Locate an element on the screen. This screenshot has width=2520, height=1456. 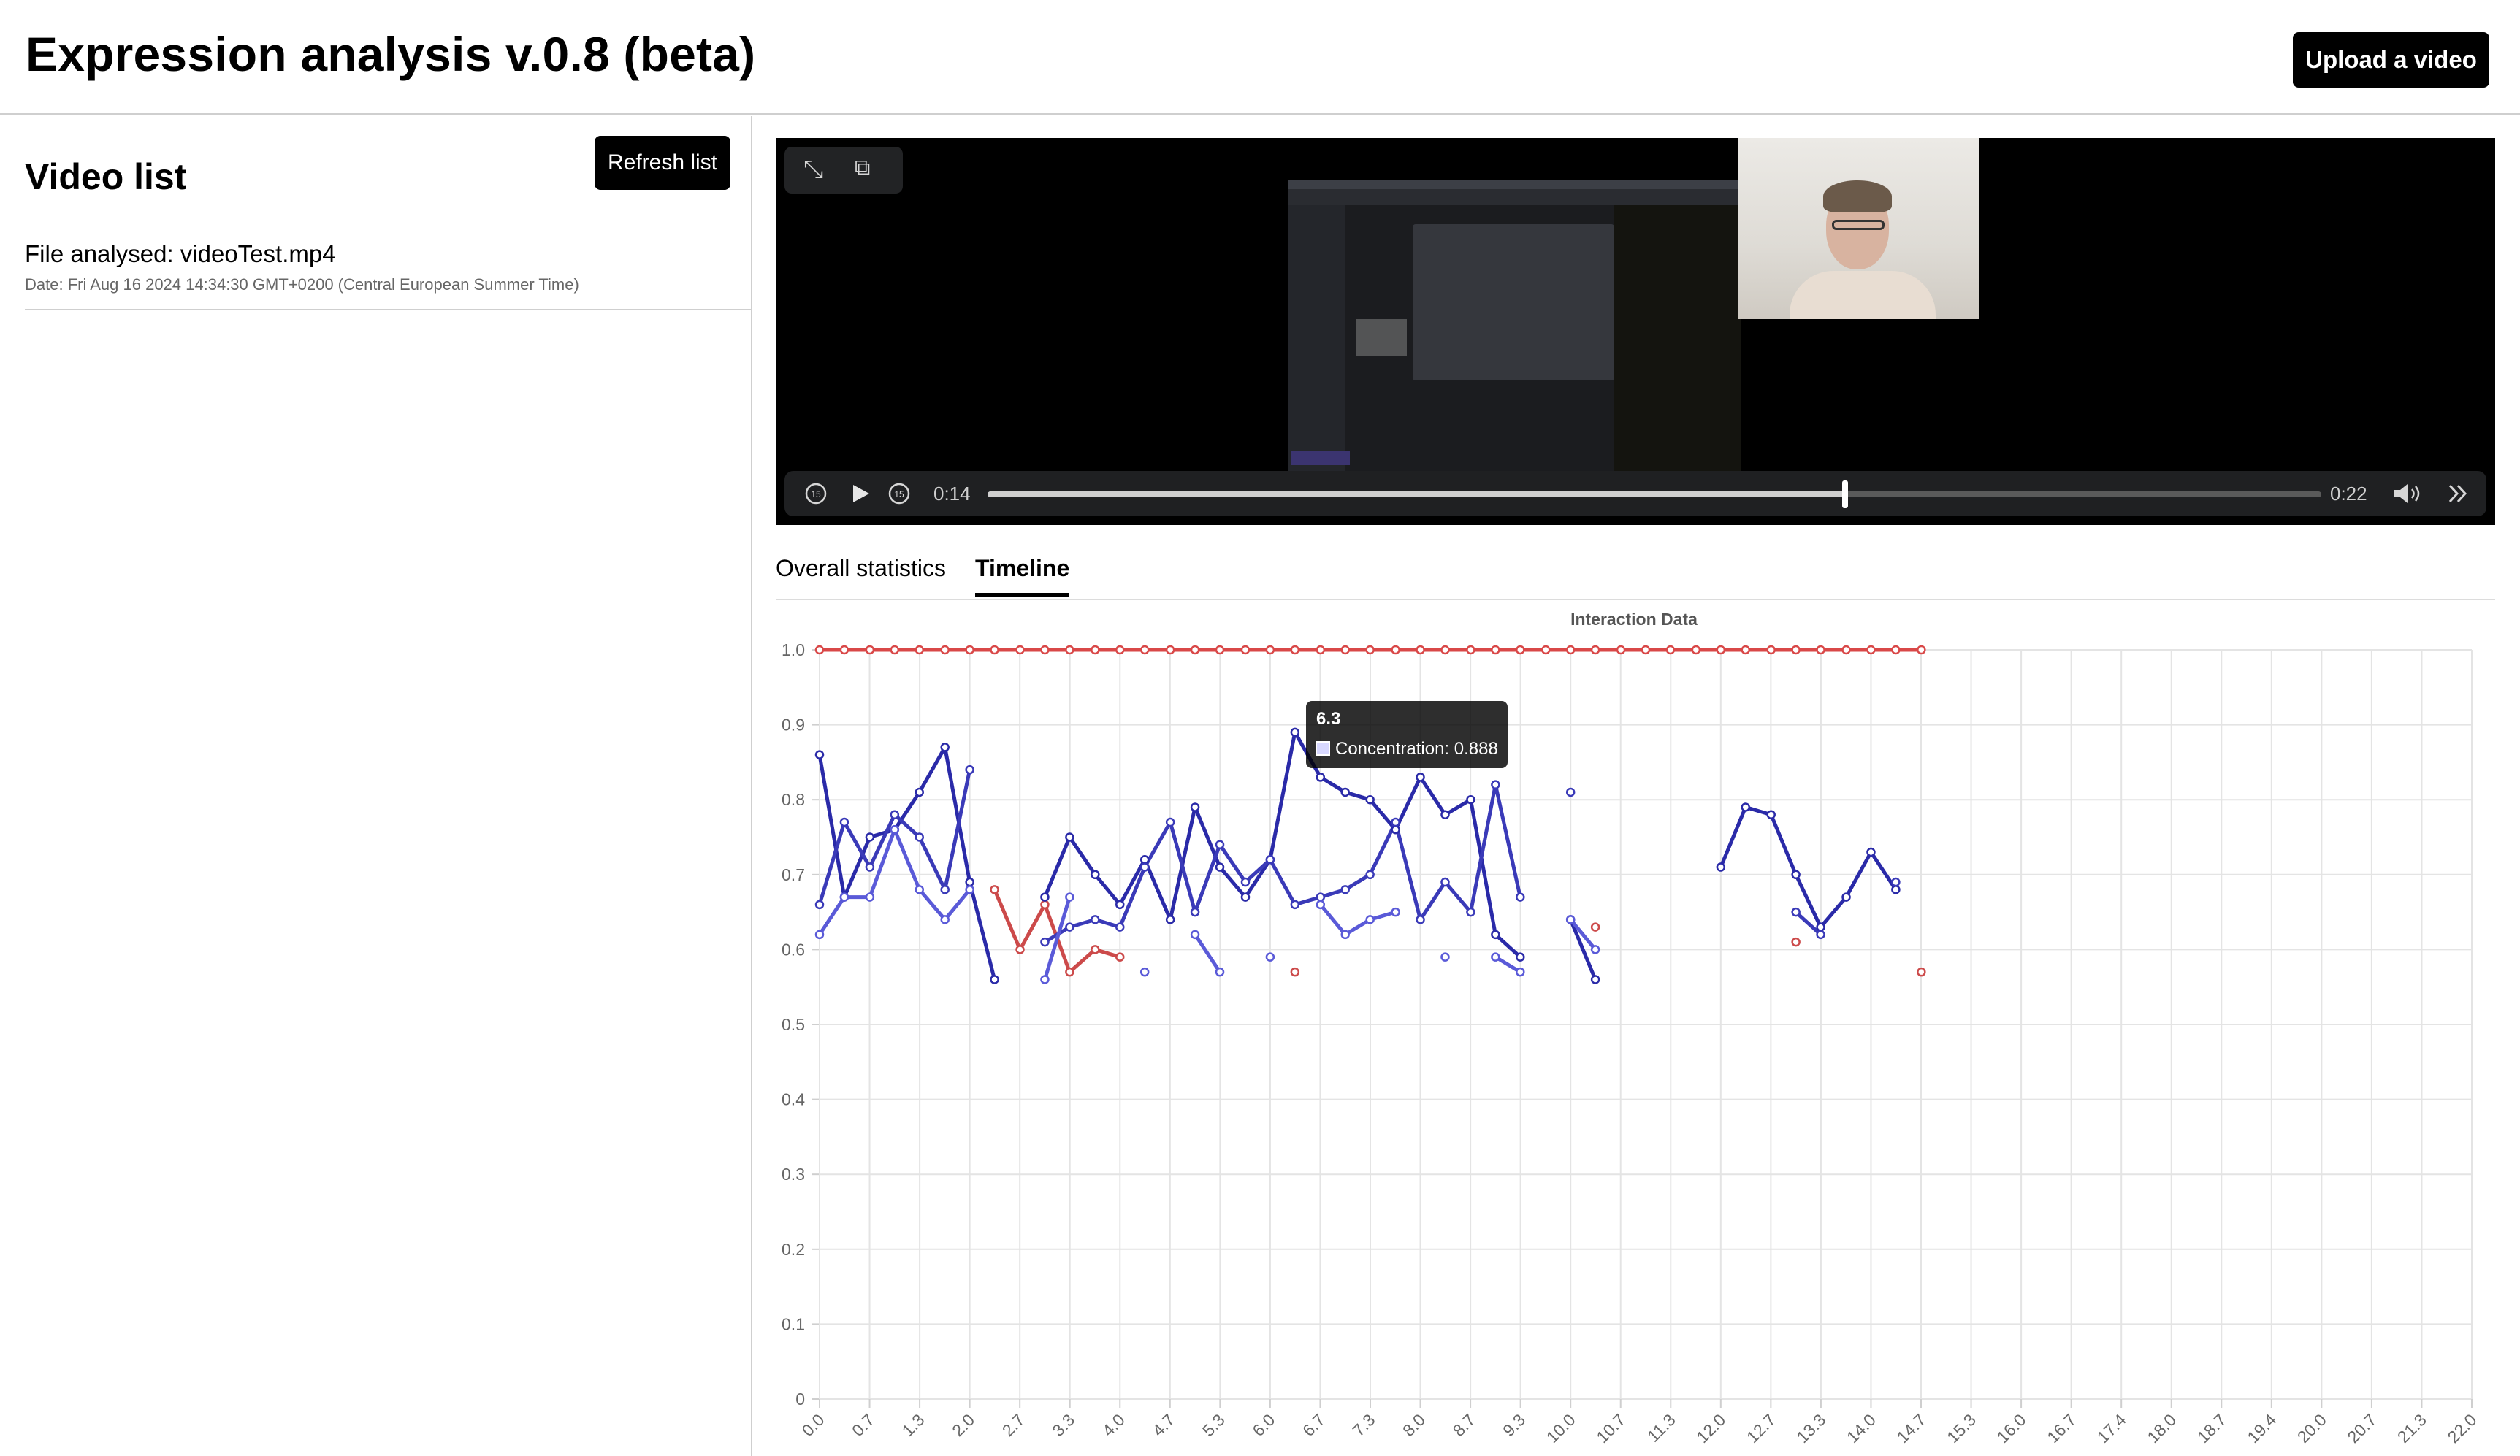
volume-icon is located at coordinates (2409, 493).